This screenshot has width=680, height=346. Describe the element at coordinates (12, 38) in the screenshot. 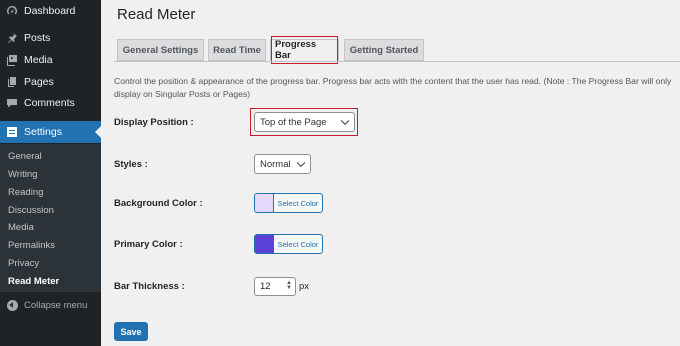

I see `pin-icon` at that location.